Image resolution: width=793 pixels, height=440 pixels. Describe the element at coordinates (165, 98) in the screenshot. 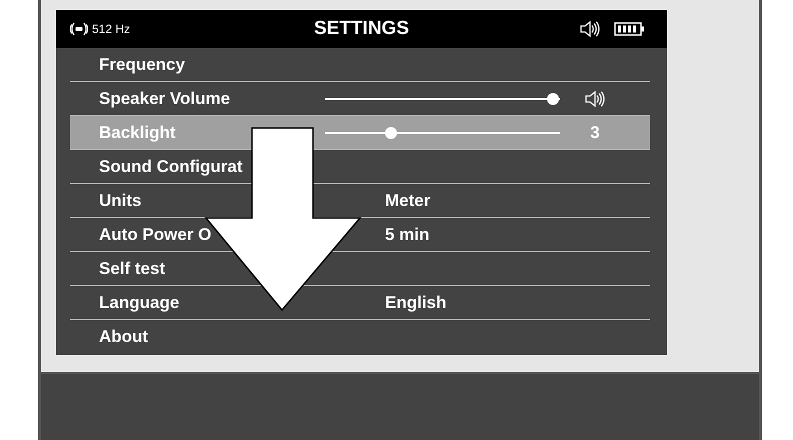

I see `row-label: Speaker Volume` at that location.